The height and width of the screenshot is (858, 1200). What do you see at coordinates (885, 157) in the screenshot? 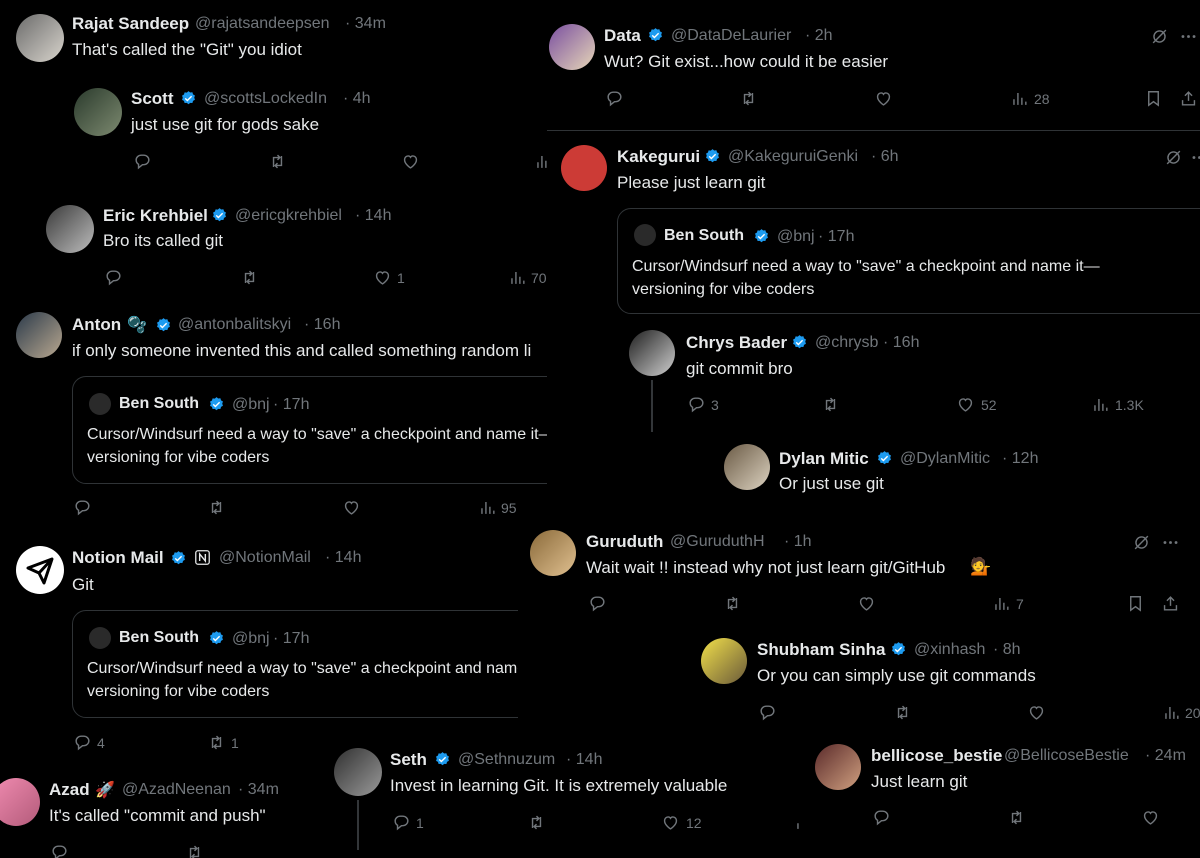
I see `timestamp: · 6h` at bounding box center [885, 157].